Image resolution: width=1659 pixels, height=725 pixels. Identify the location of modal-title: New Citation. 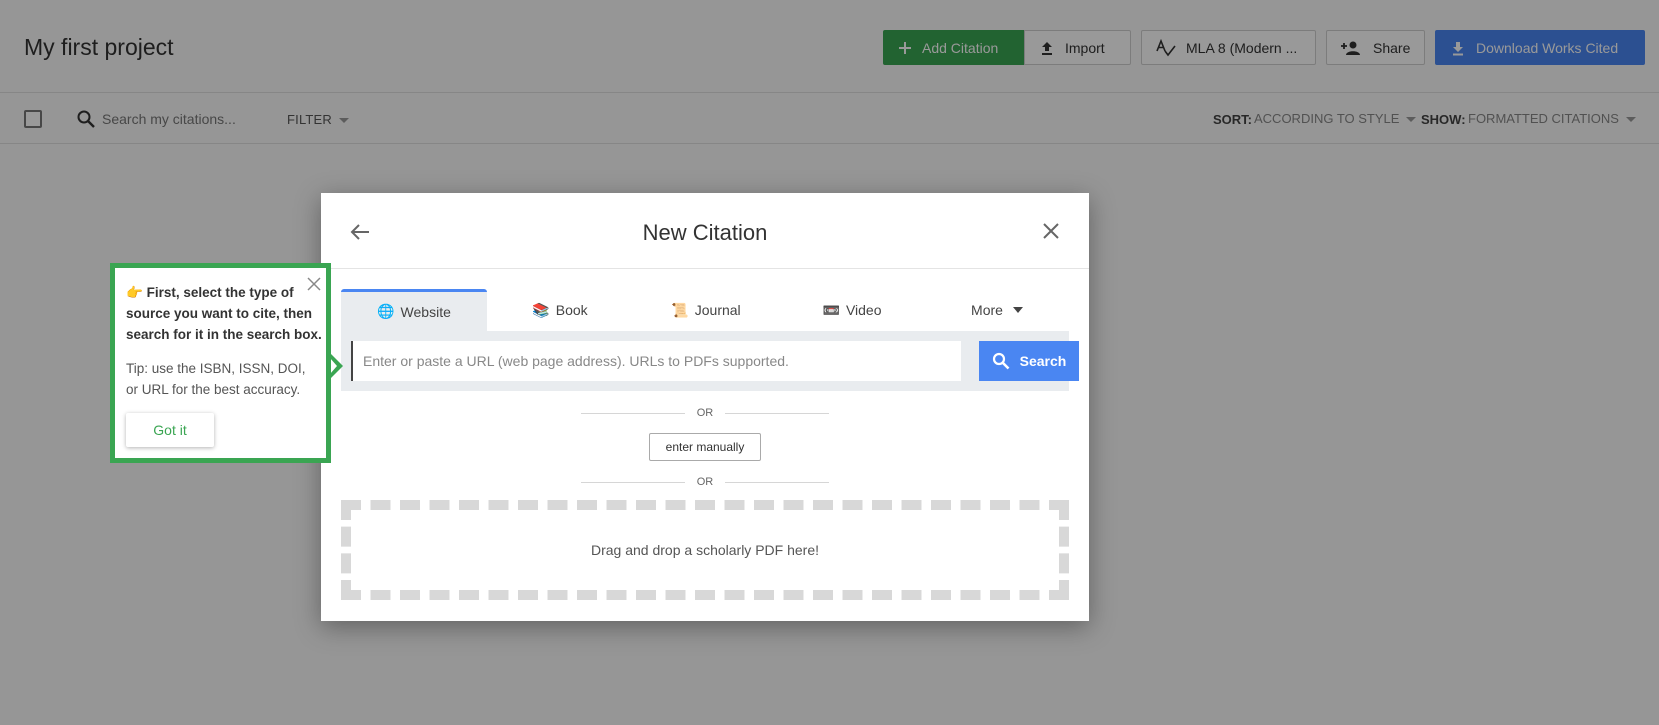
(705, 232).